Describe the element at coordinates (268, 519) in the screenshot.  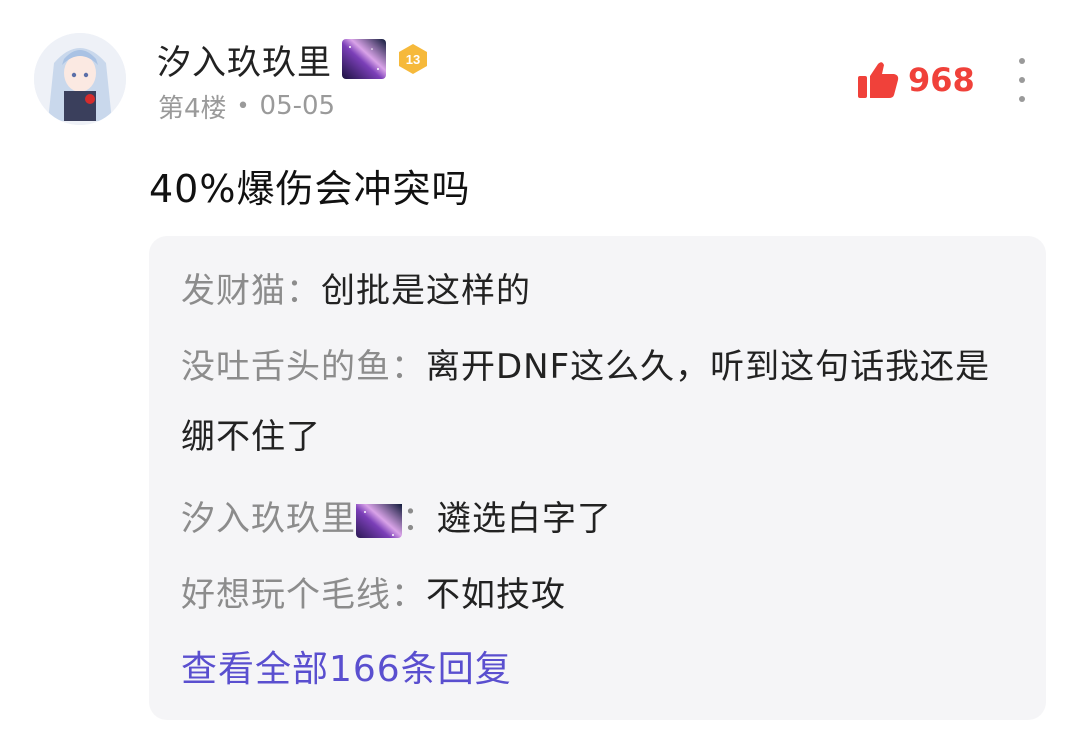
I see `reply-author: 汐入玖玖里` at that location.